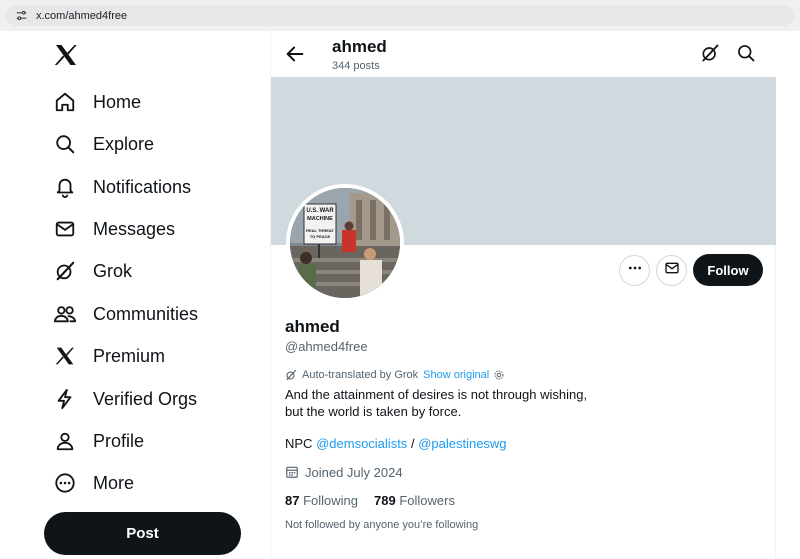  I want to click on lightning-icon, so click(65, 399).